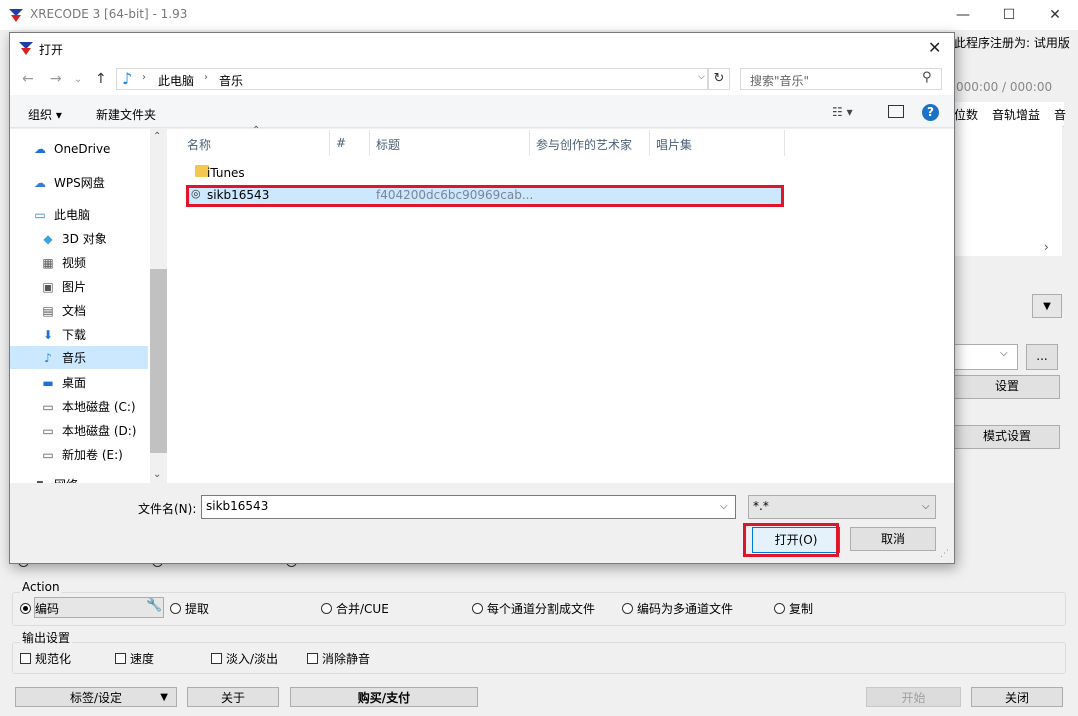 The height and width of the screenshot is (716, 1078). I want to click on preview-pane-icon, so click(896, 111).